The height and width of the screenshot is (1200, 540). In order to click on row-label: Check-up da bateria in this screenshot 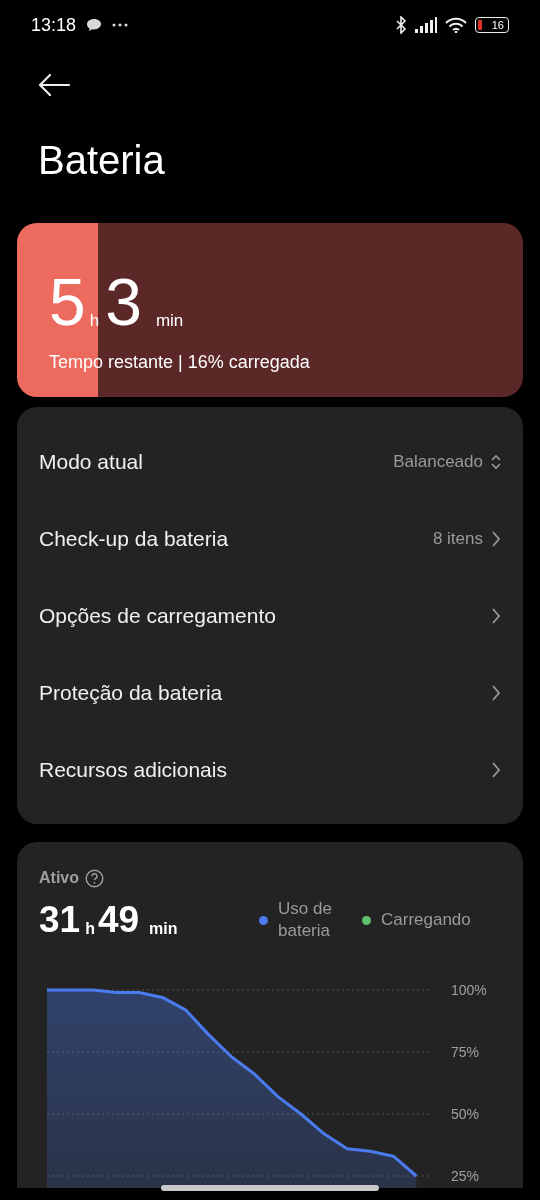, I will do `click(134, 538)`.